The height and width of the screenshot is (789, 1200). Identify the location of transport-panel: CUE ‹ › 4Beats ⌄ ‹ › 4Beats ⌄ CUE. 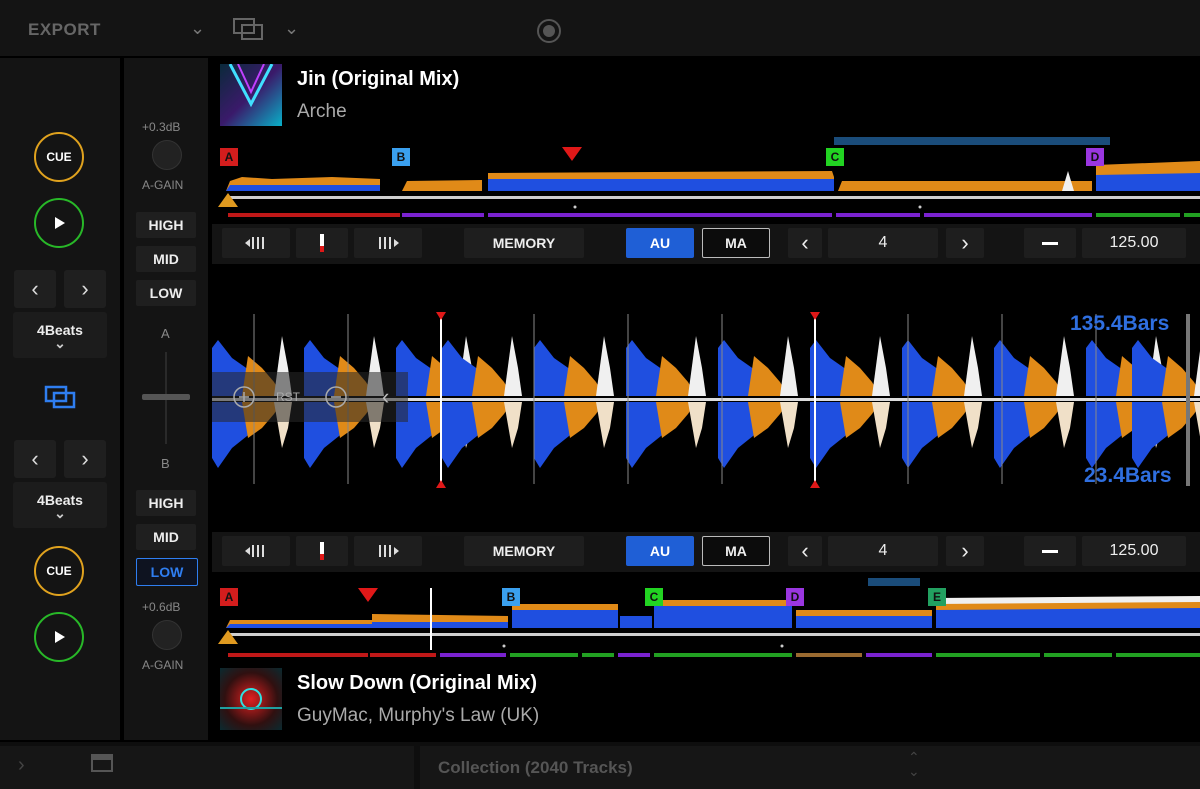
(60, 399).